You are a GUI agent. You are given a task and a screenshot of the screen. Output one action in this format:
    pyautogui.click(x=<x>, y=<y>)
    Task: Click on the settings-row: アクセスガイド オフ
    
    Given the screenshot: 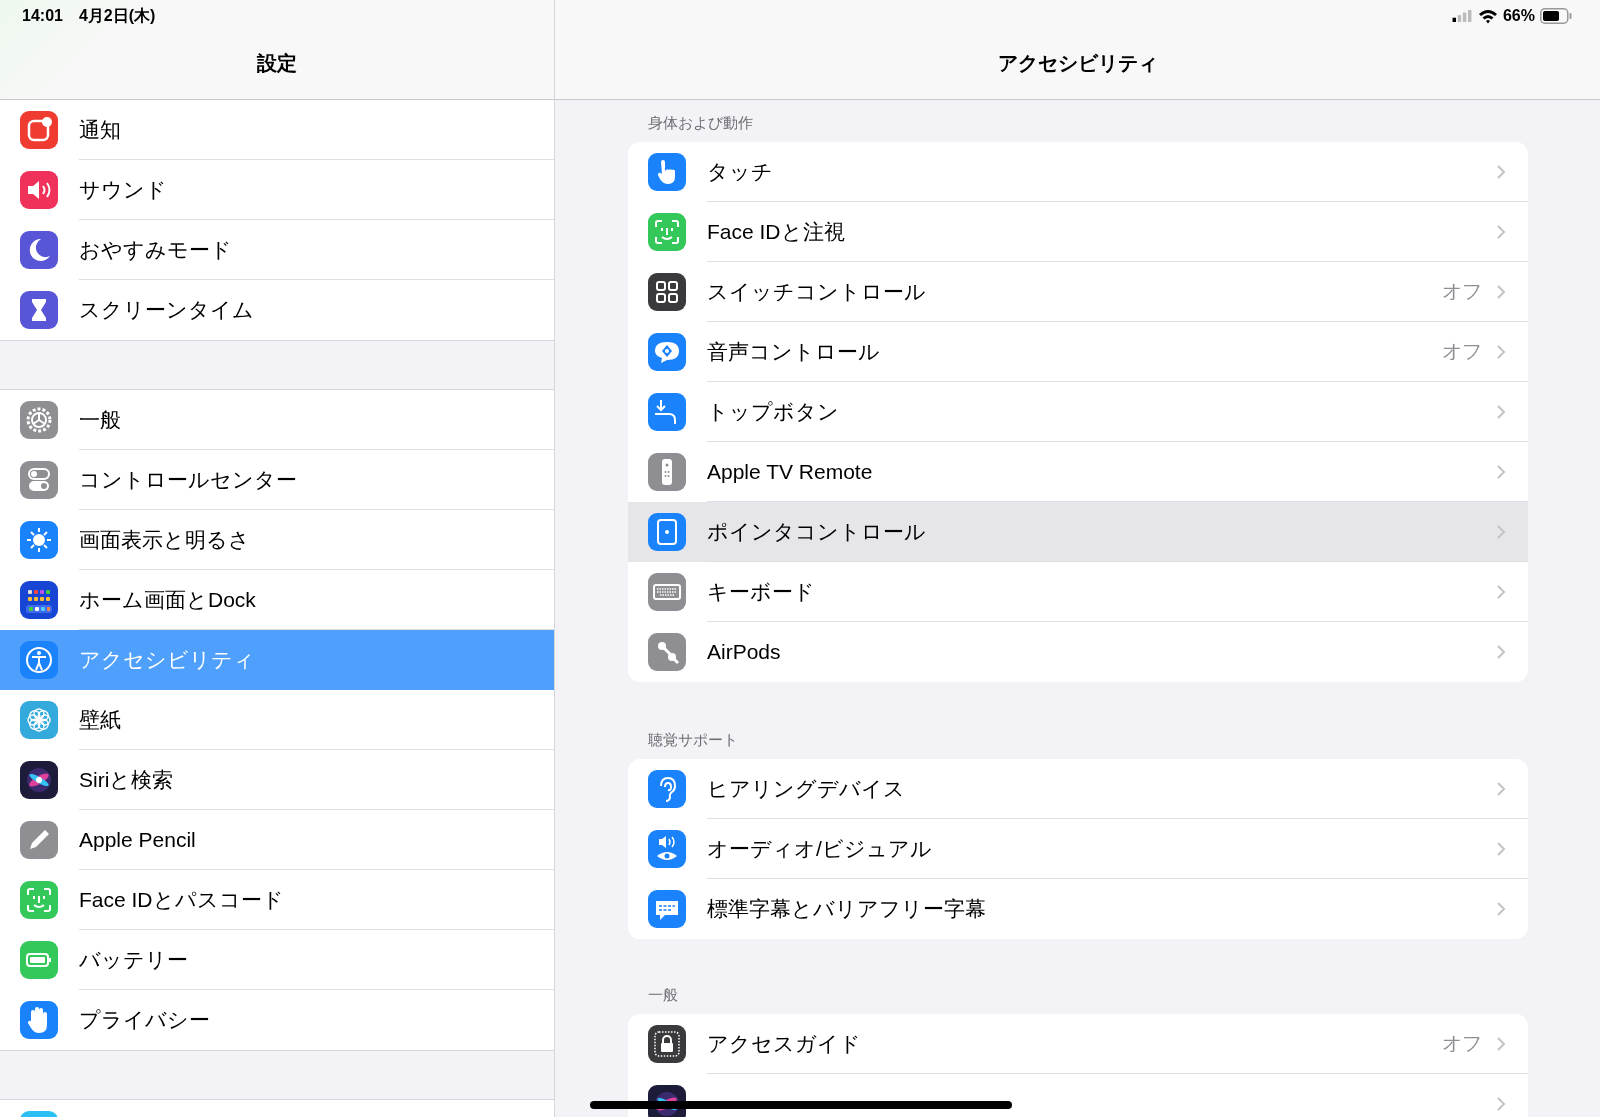 What is the action you would take?
    pyautogui.click(x=1078, y=1044)
    